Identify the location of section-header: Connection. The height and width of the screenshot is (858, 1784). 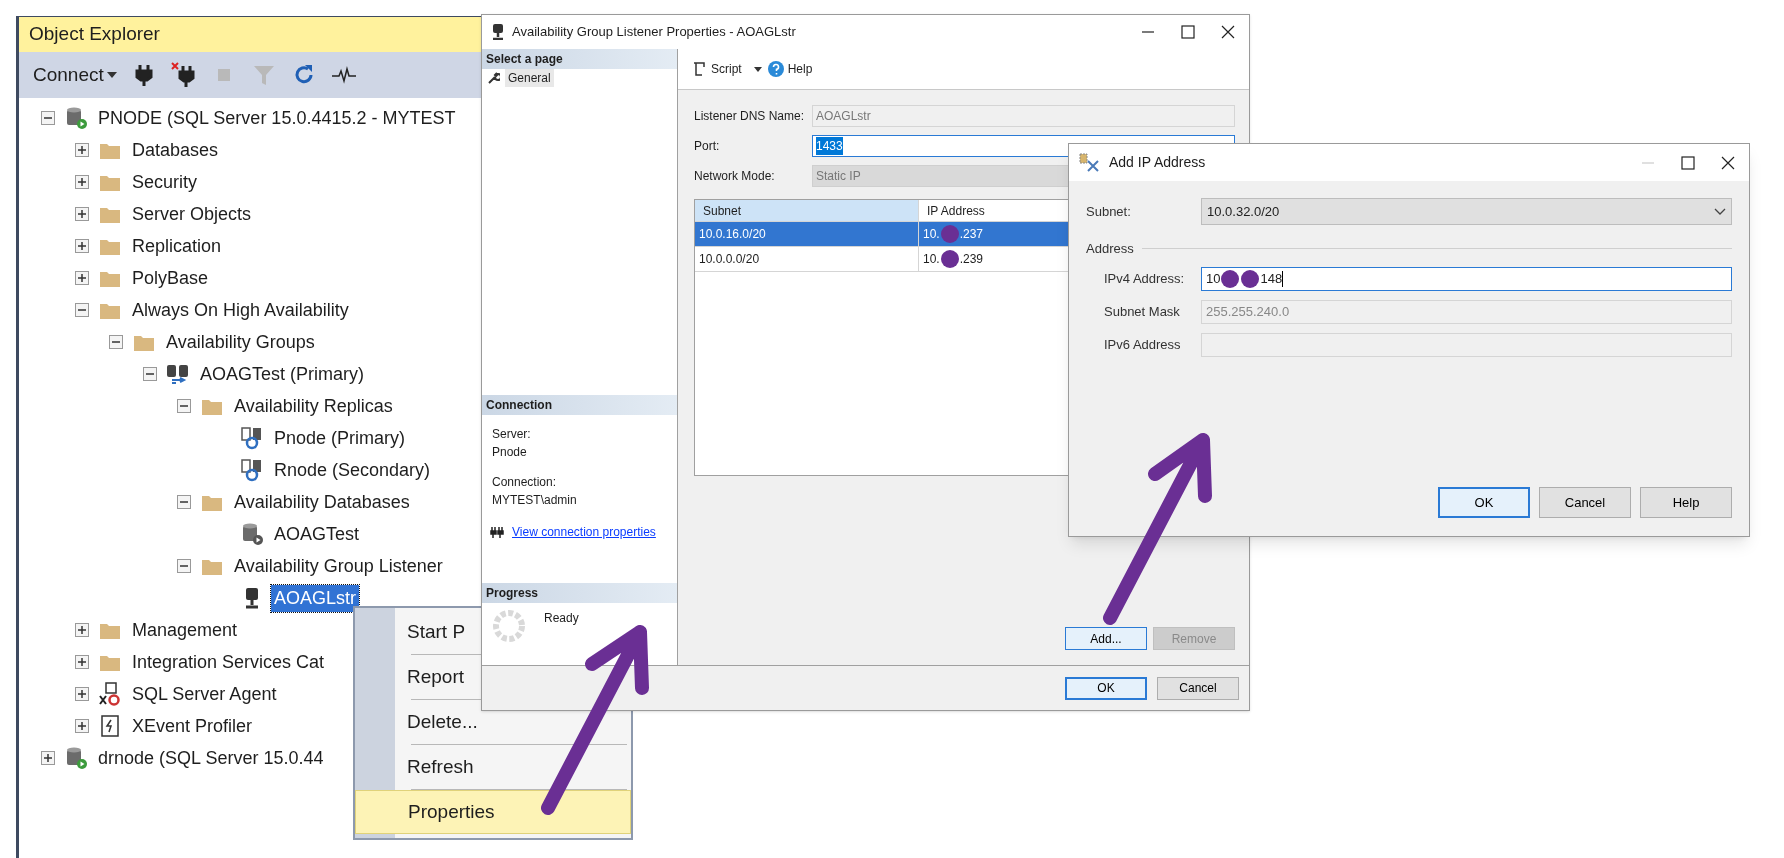
(579, 405).